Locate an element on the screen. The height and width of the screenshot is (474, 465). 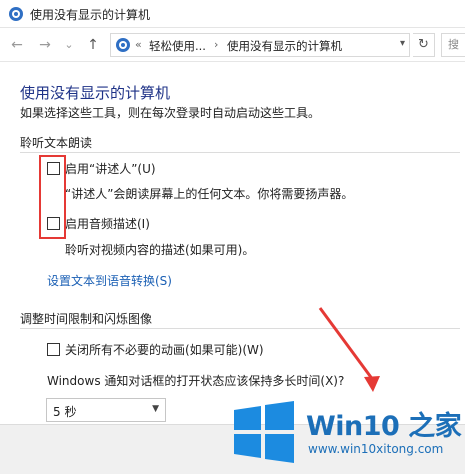
windows-logo-icon is located at coordinates (264, 432).